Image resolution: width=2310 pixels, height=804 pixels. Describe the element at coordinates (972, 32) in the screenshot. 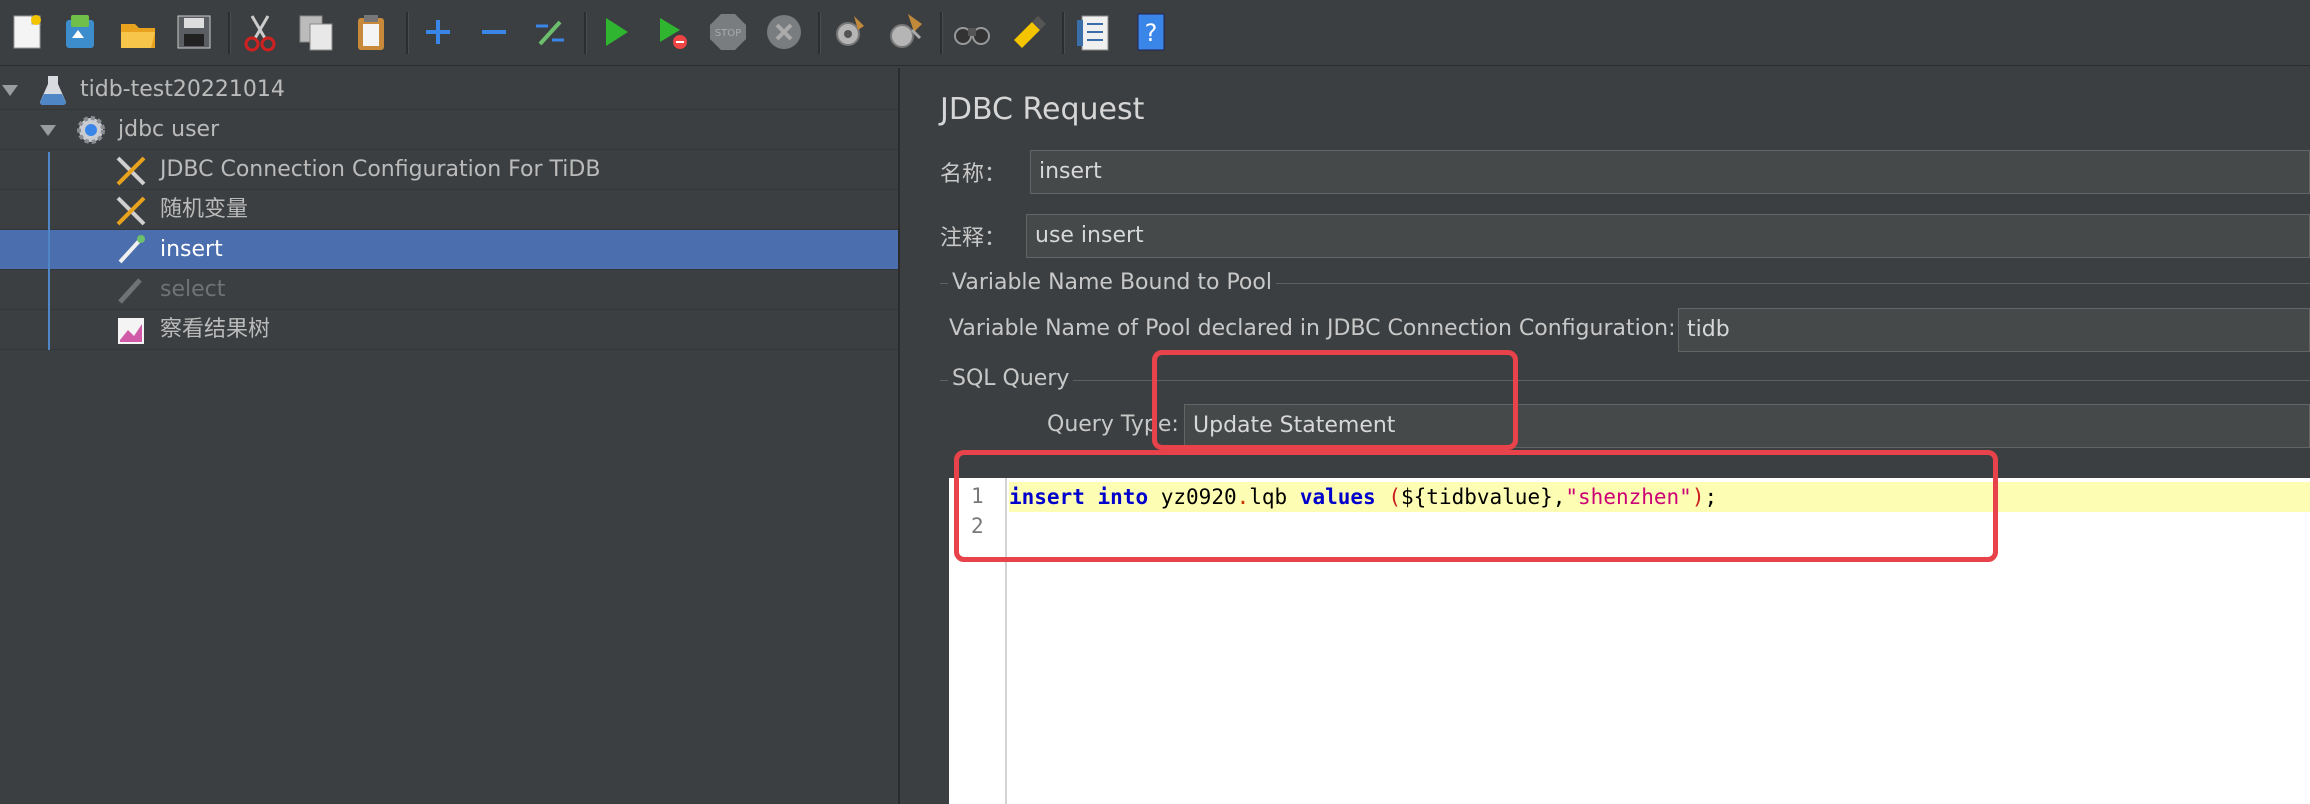

I see `search-icon` at that location.